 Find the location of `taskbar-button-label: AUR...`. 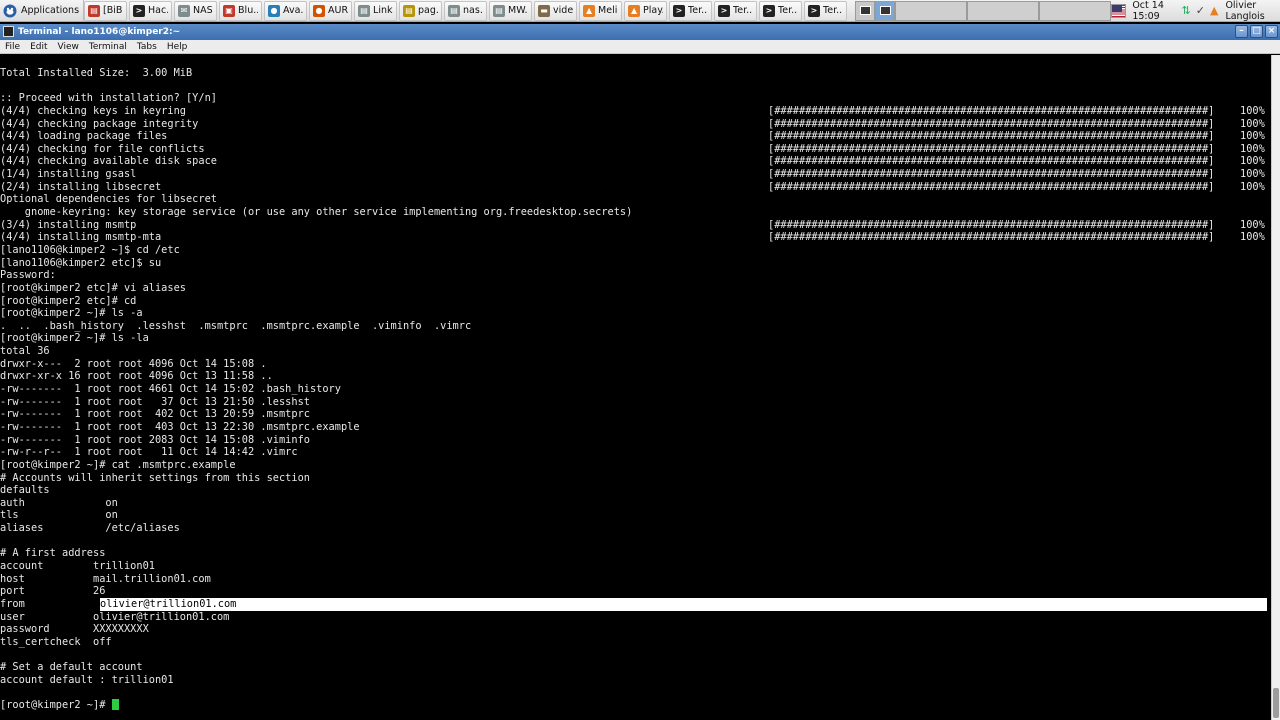

taskbar-button-label: AUR... is located at coordinates (338, 10).